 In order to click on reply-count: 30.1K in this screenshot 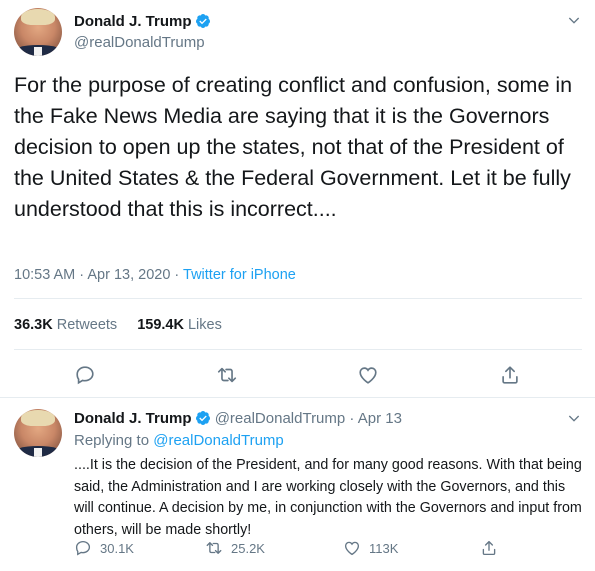, I will do `click(117, 548)`.